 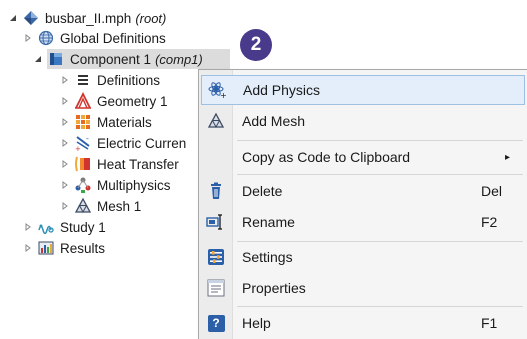 I want to click on menu-item-add-physics: + Add Physics, so click(x=363, y=90).